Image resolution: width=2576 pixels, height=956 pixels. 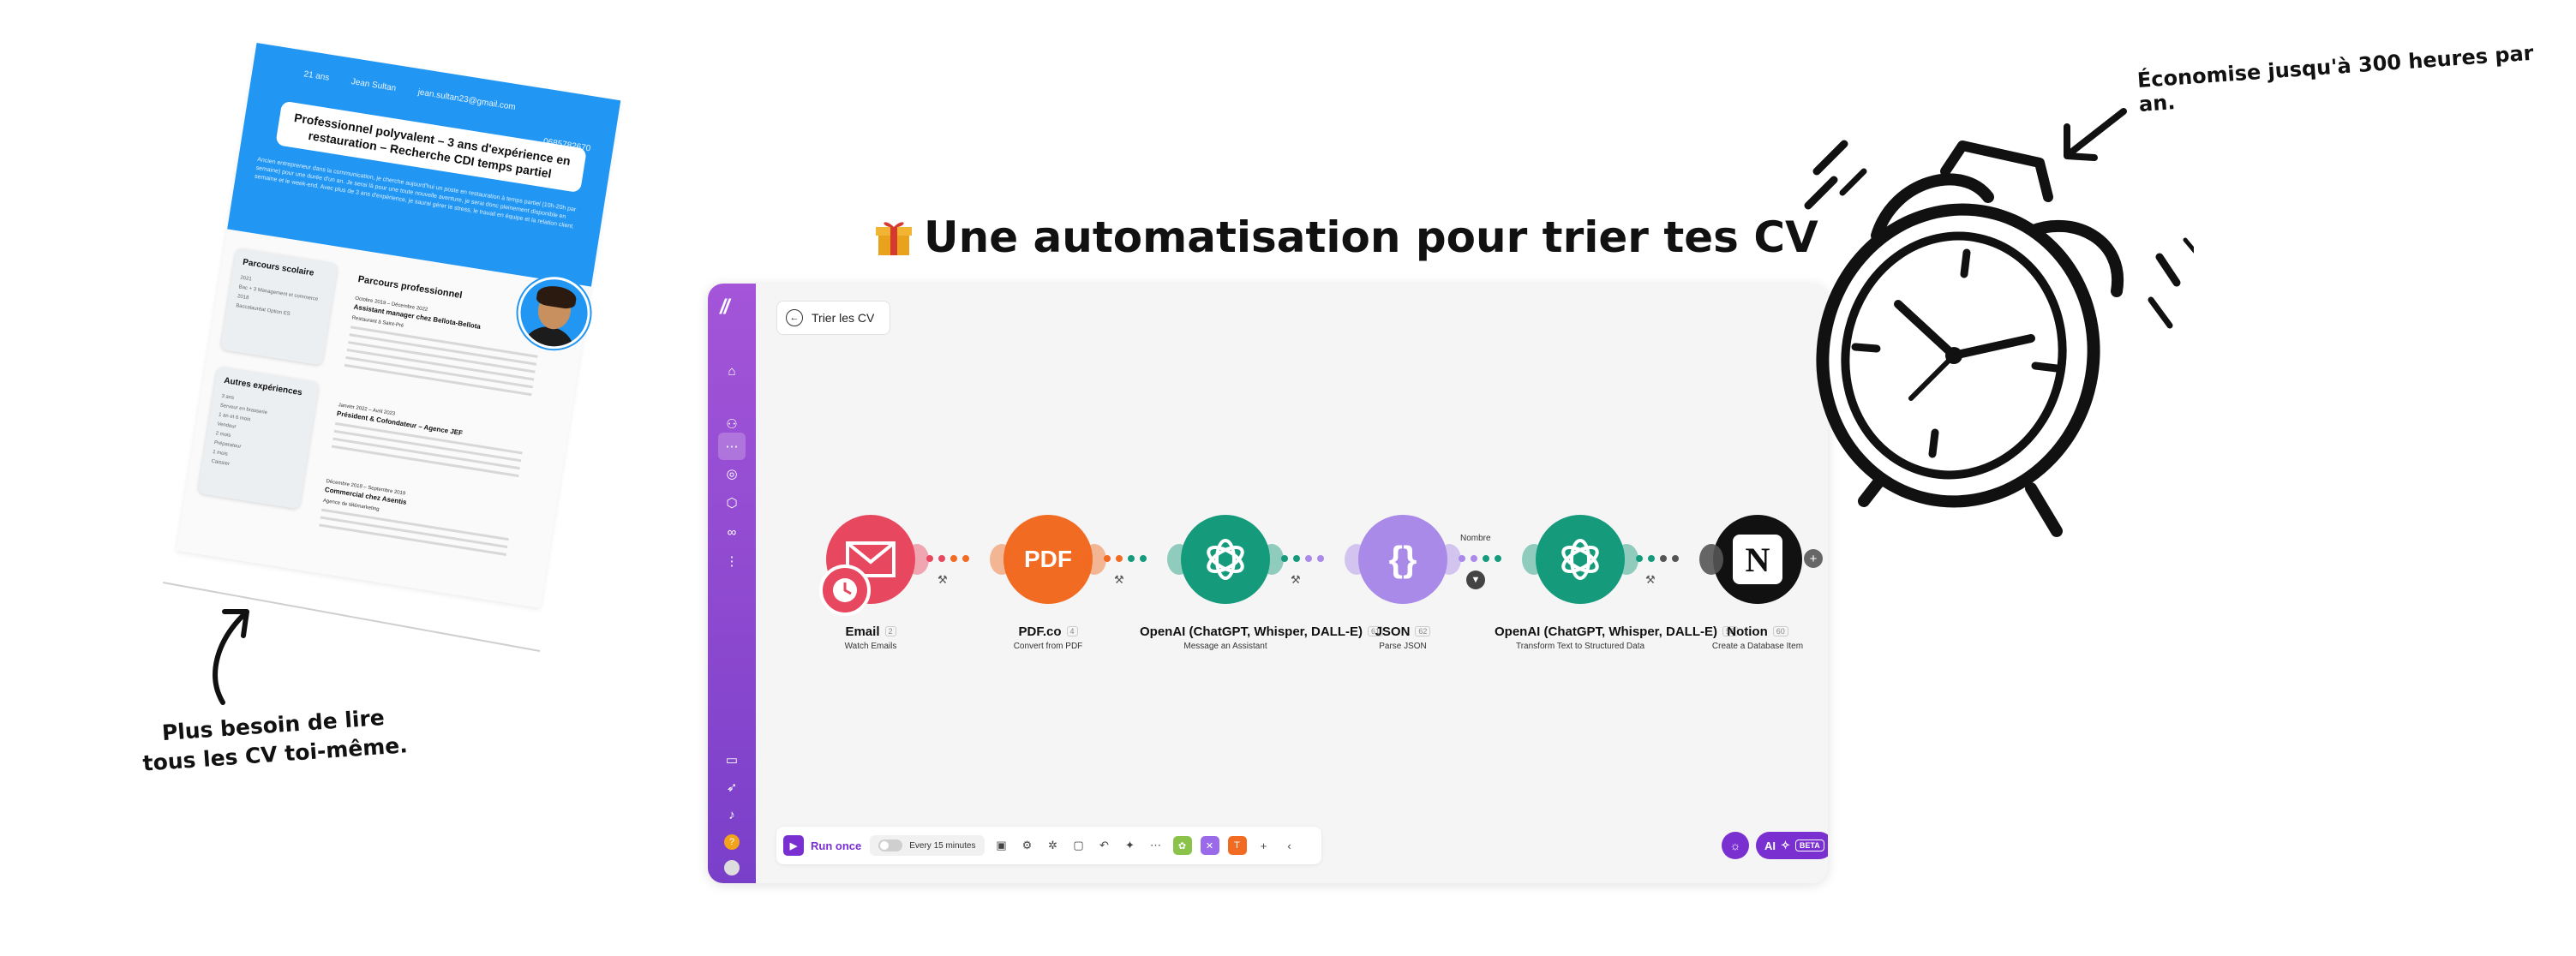 What do you see at coordinates (1040, 631) in the screenshot?
I see `module-name: PDF.co` at bounding box center [1040, 631].